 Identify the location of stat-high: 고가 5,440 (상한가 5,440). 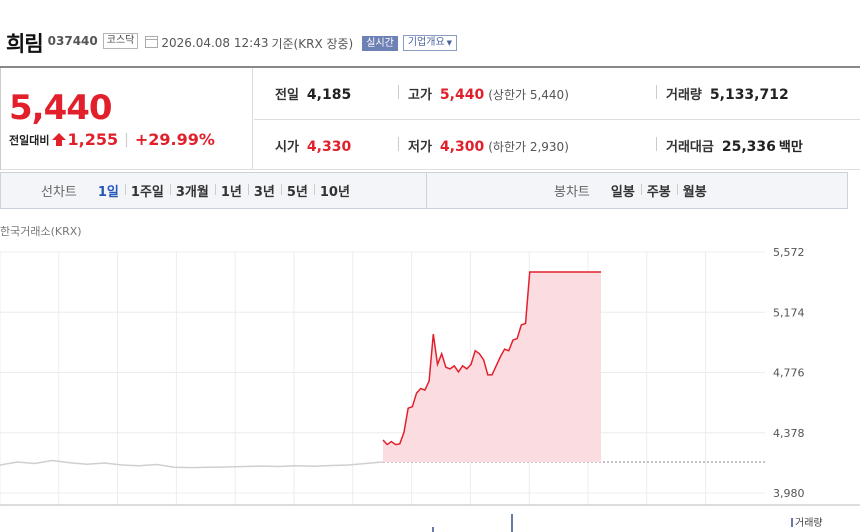
(488, 93).